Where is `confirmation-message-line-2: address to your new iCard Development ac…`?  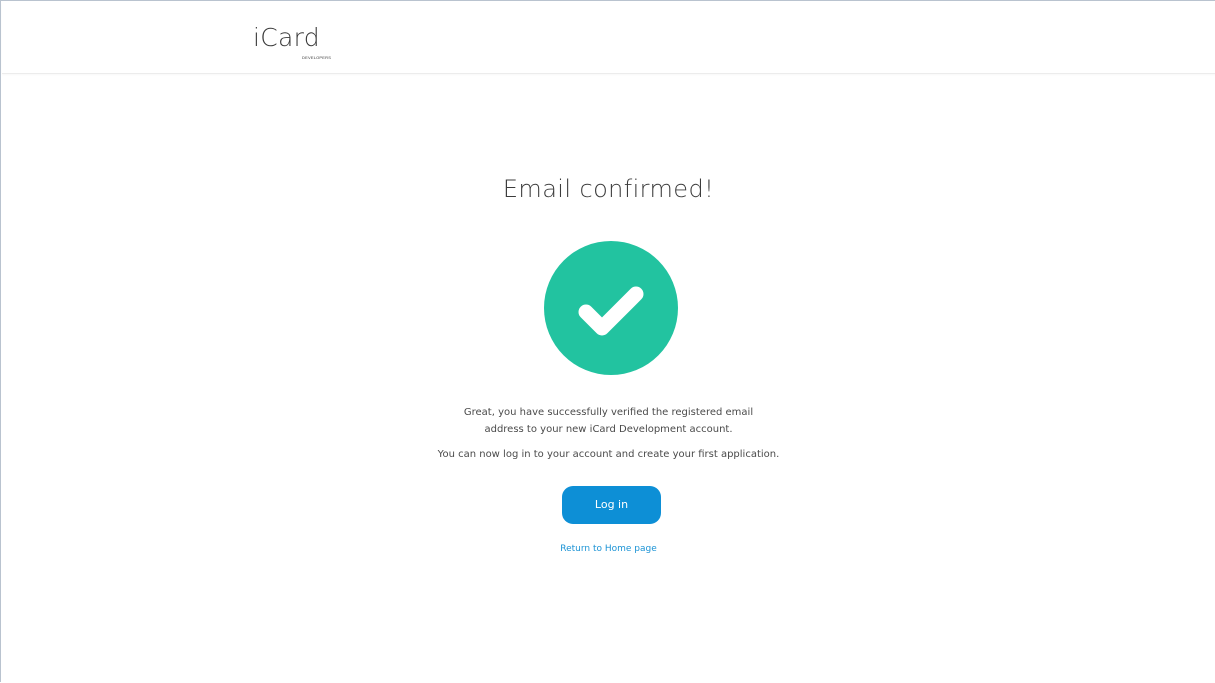
confirmation-message-line-2: address to your new iCard Development ac… is located at coordinates (608, 429).